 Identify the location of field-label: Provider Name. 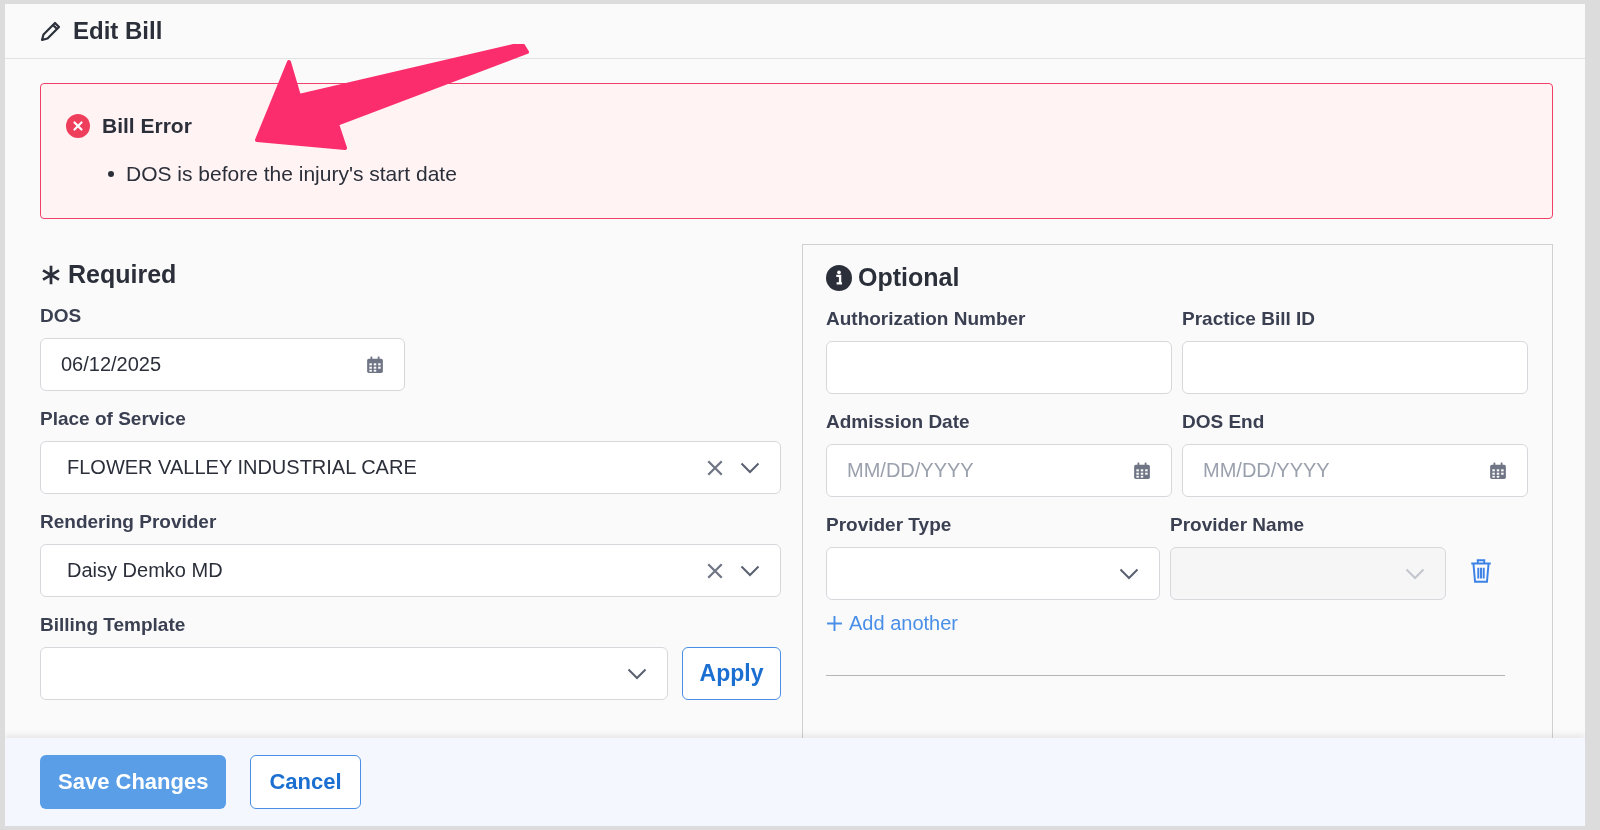
(1238, 525).